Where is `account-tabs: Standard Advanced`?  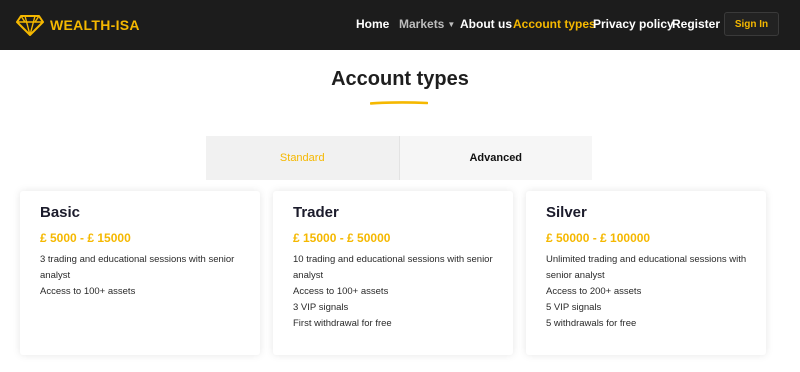
account-tabs: Standard Advanced is located at coordinates (399, 158).